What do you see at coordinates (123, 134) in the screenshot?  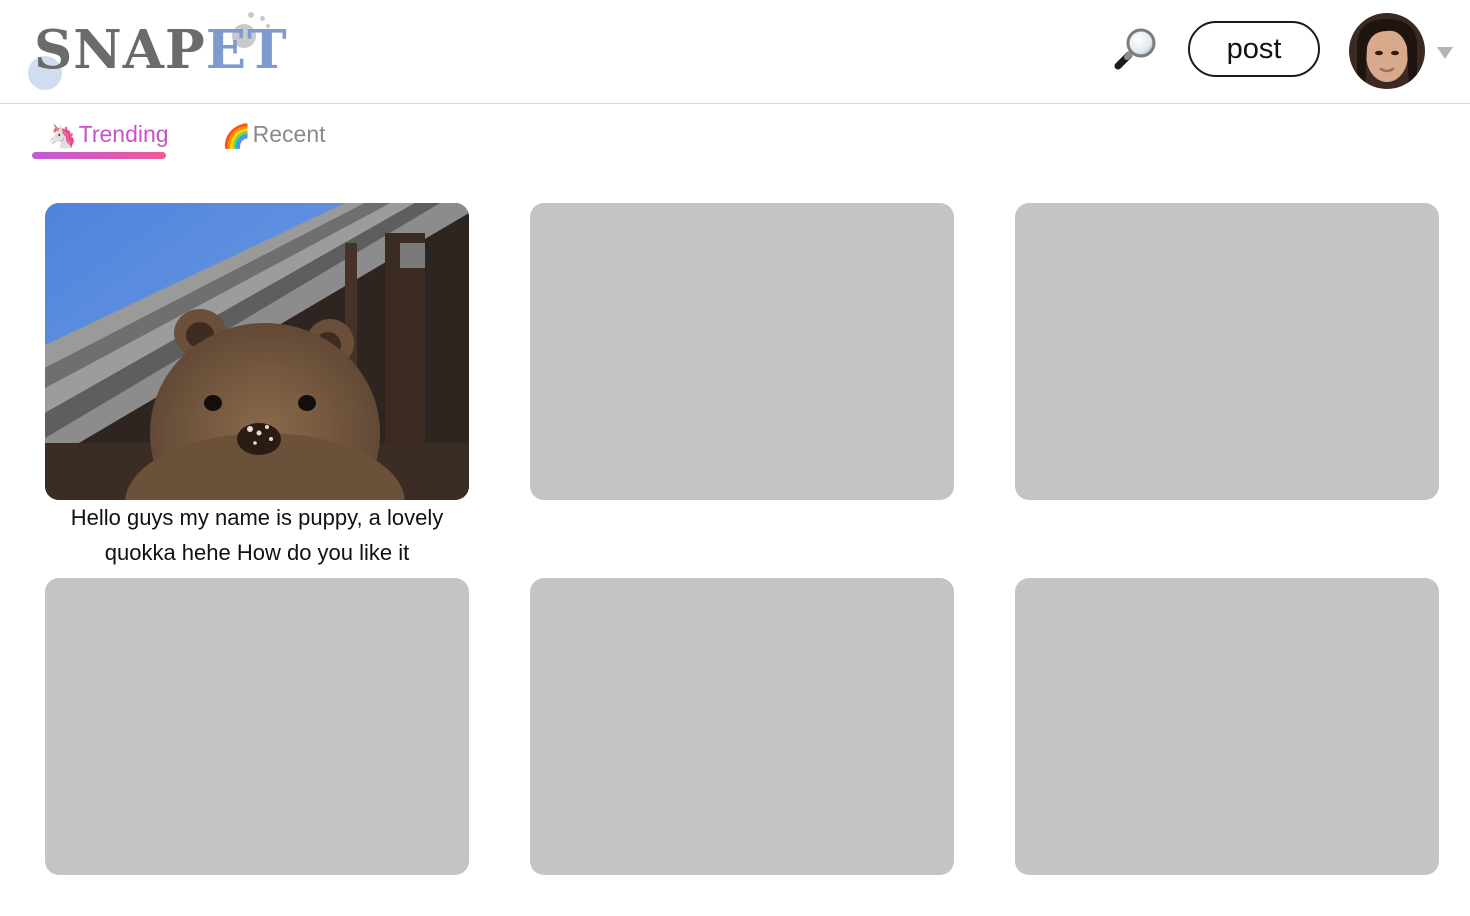 I see `tab-trending-label: Trending` at bounding box center [123, 134].